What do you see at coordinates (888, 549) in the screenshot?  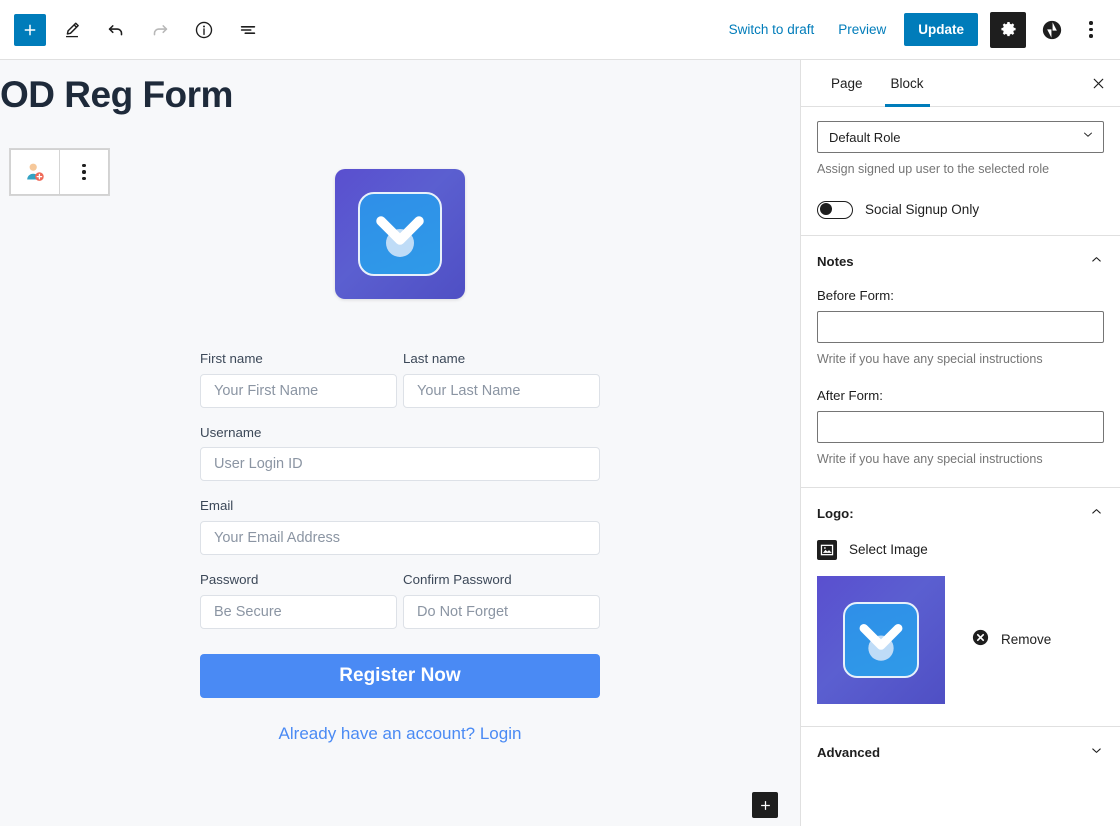 I see `select-image-label: Select Image` at bounding box center [888, 549].